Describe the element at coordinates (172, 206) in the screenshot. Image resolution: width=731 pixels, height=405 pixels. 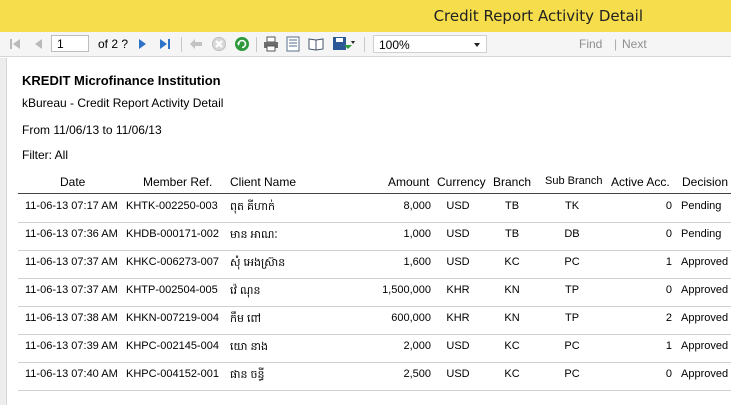
I see `cell-member-ref: KHTK-002250-003` at that location.